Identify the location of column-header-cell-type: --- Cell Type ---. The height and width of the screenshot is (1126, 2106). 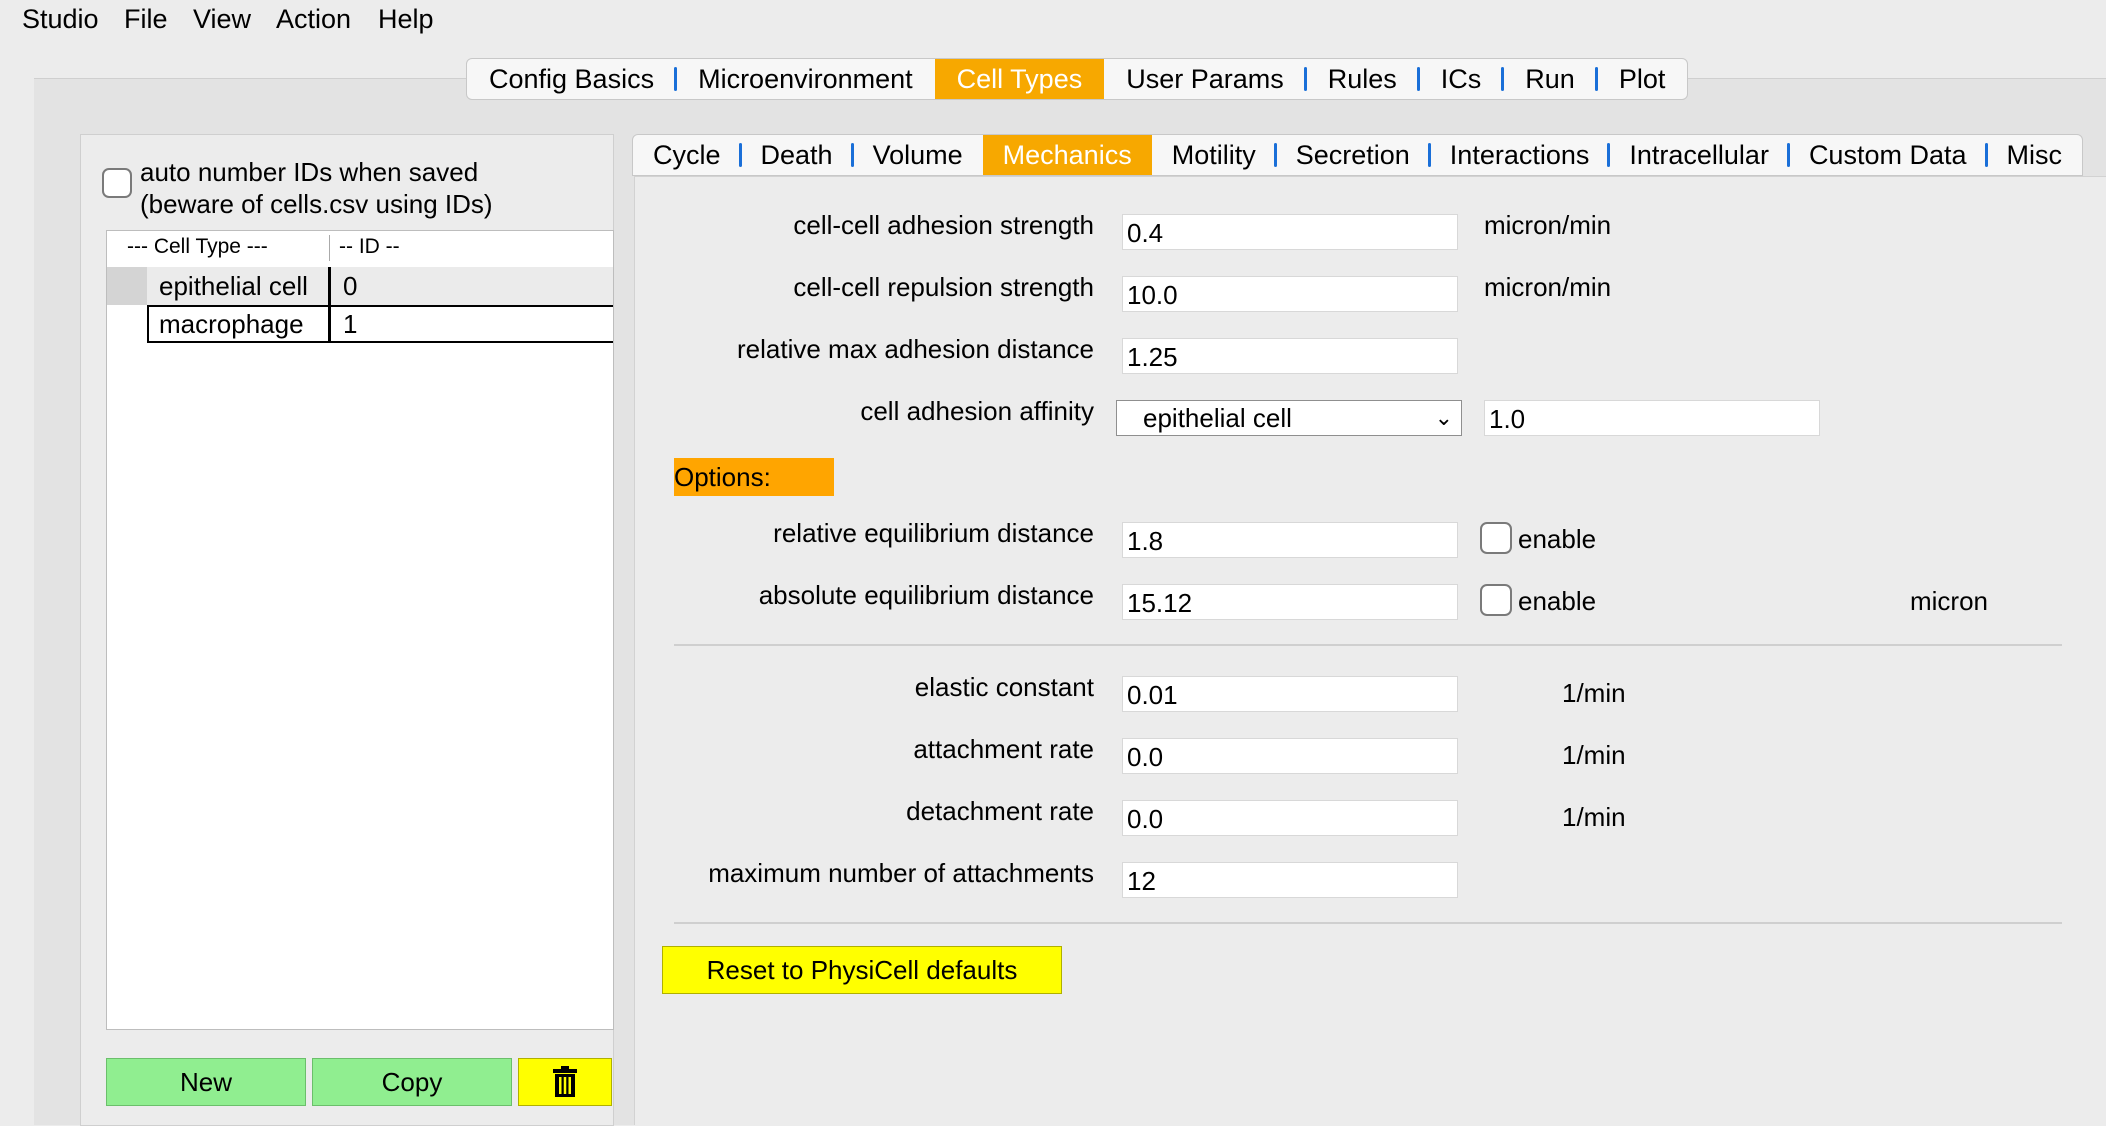
(197, 247).